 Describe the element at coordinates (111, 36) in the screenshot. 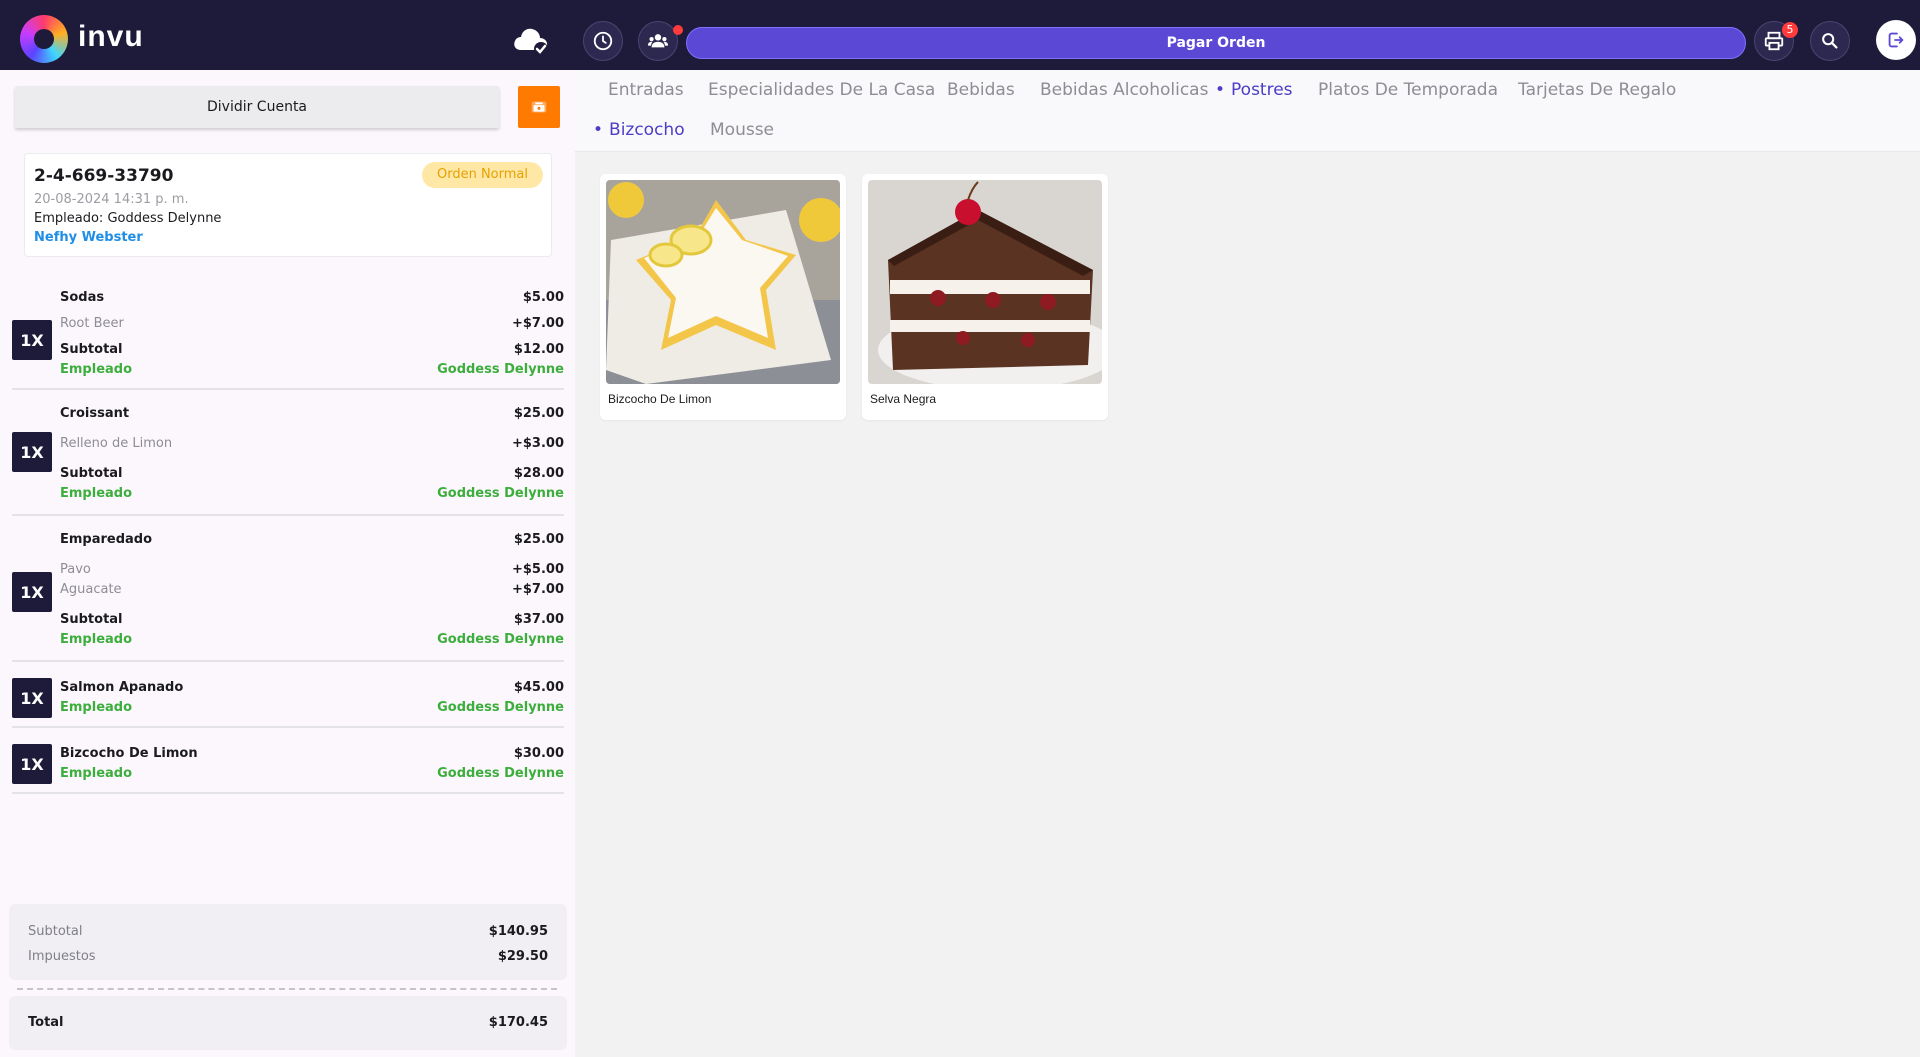

I see `brand-name: invu` at that location.